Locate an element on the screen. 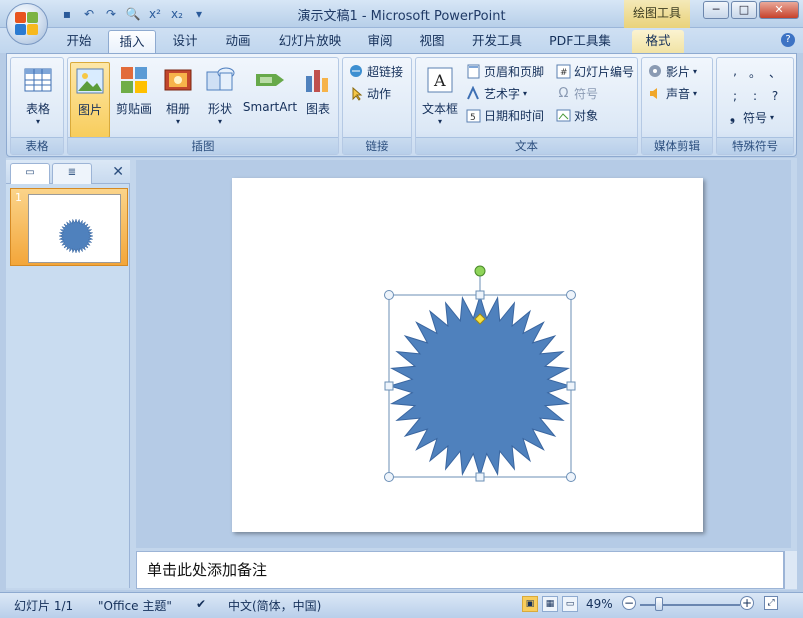 The image size is (803, 618). close-pane-icon: ✕ is located at coordinates (118, 172).